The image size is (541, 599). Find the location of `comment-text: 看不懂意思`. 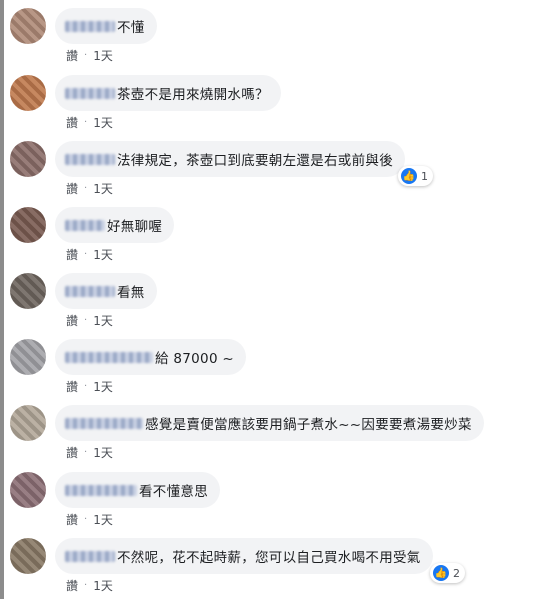

comment-text: 看不懂意思 is located at coordinates (173, 492).